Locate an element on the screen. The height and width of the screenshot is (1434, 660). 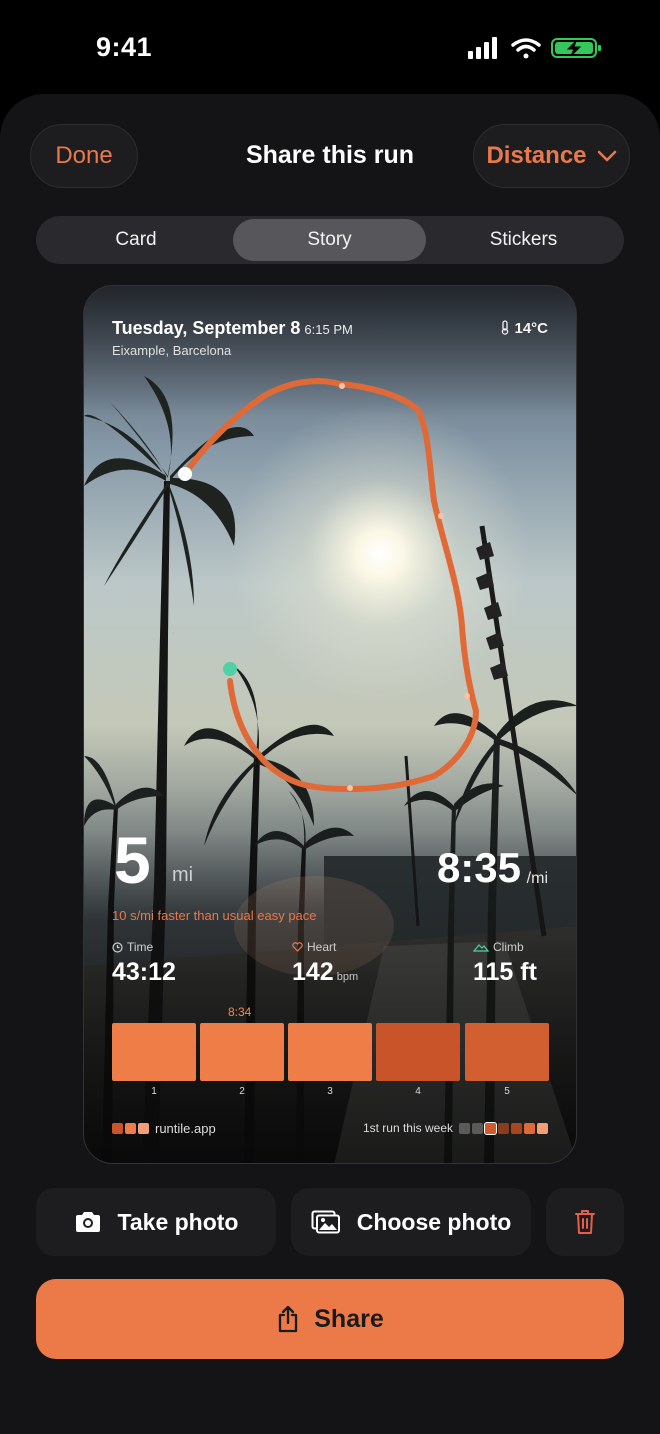
brand-footer: runtile.app is located at coordinates (164, 1128).